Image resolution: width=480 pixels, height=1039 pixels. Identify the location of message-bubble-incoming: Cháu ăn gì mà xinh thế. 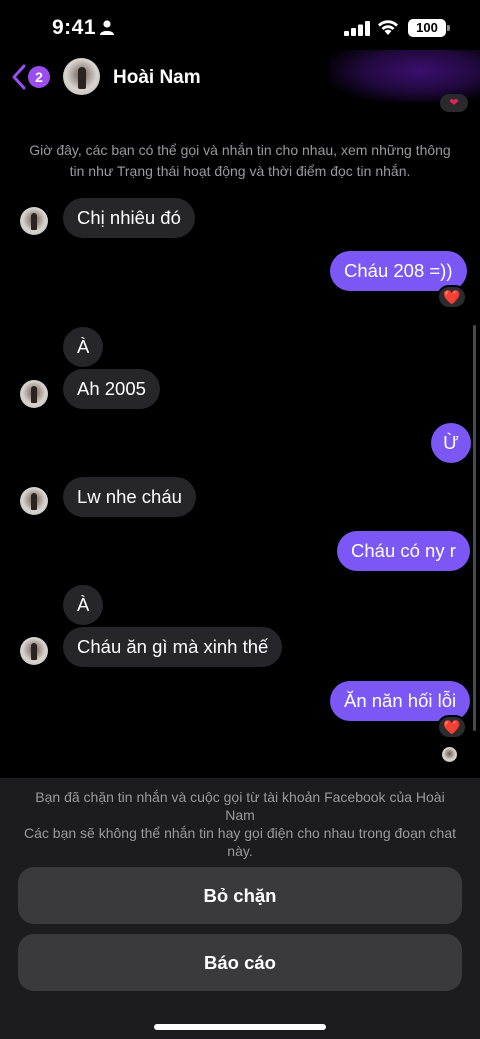
(173, 647).